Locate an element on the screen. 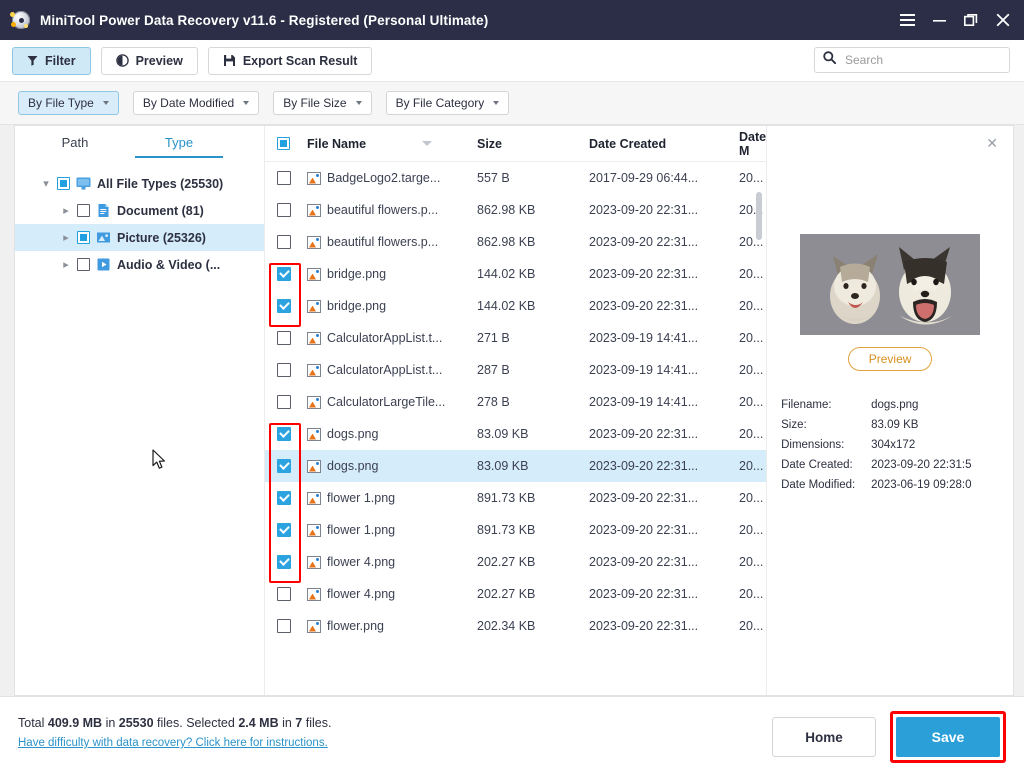 The height and width of the screenshot is (768, 1024). save-button: Save is located at coordinates (948, 737).